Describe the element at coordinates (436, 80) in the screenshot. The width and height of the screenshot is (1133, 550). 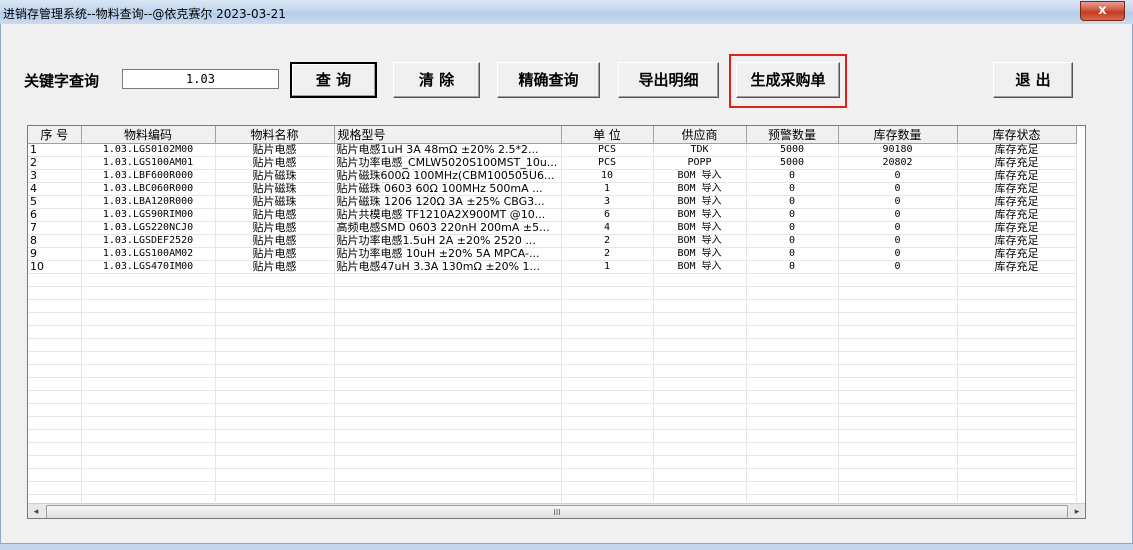
I see `clear-button: 清 除` at that location.